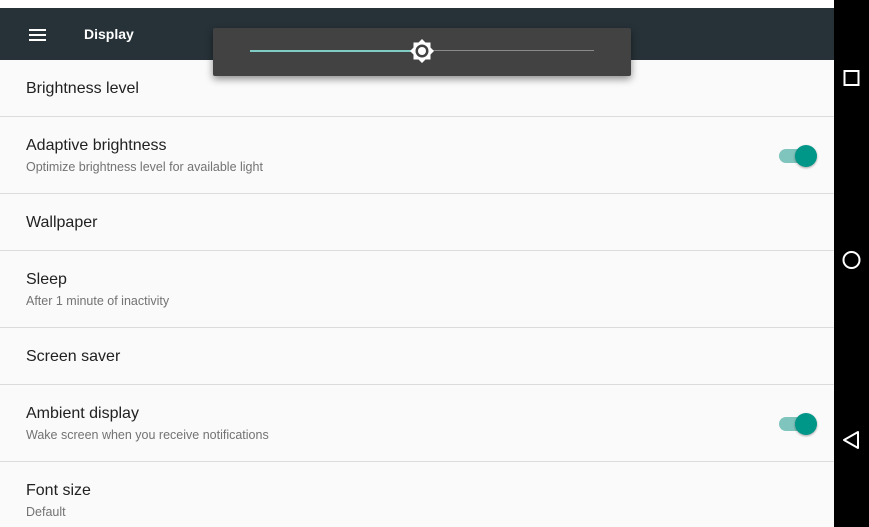 The image size is (869, 527). What do you see at coordinates (851, 440) in the screenshot?
I see `back-triangle-icon` at bounding box center [851, 440].